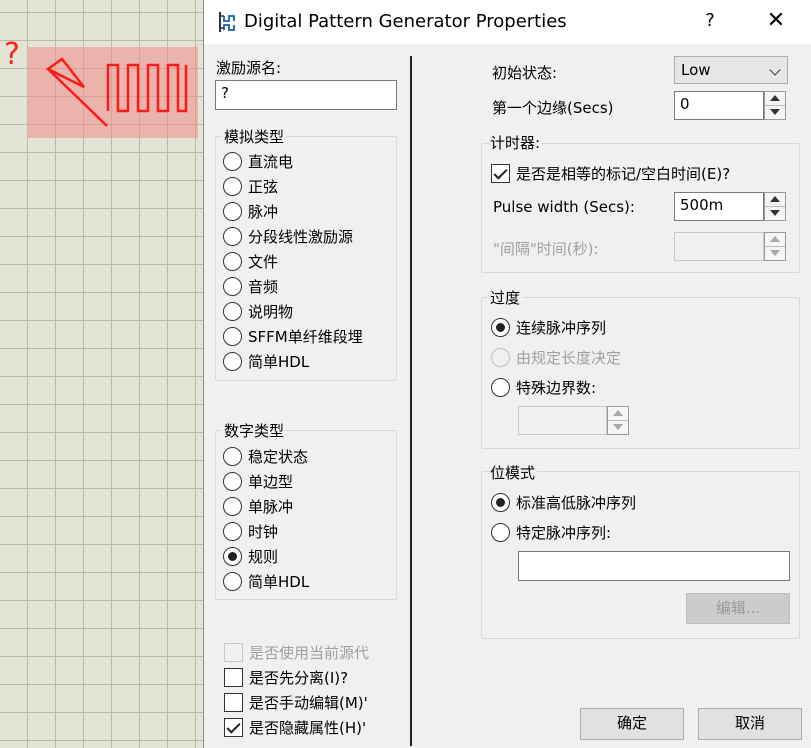  I want to click on digital-option-pattern: 规则, so click(250, 556).